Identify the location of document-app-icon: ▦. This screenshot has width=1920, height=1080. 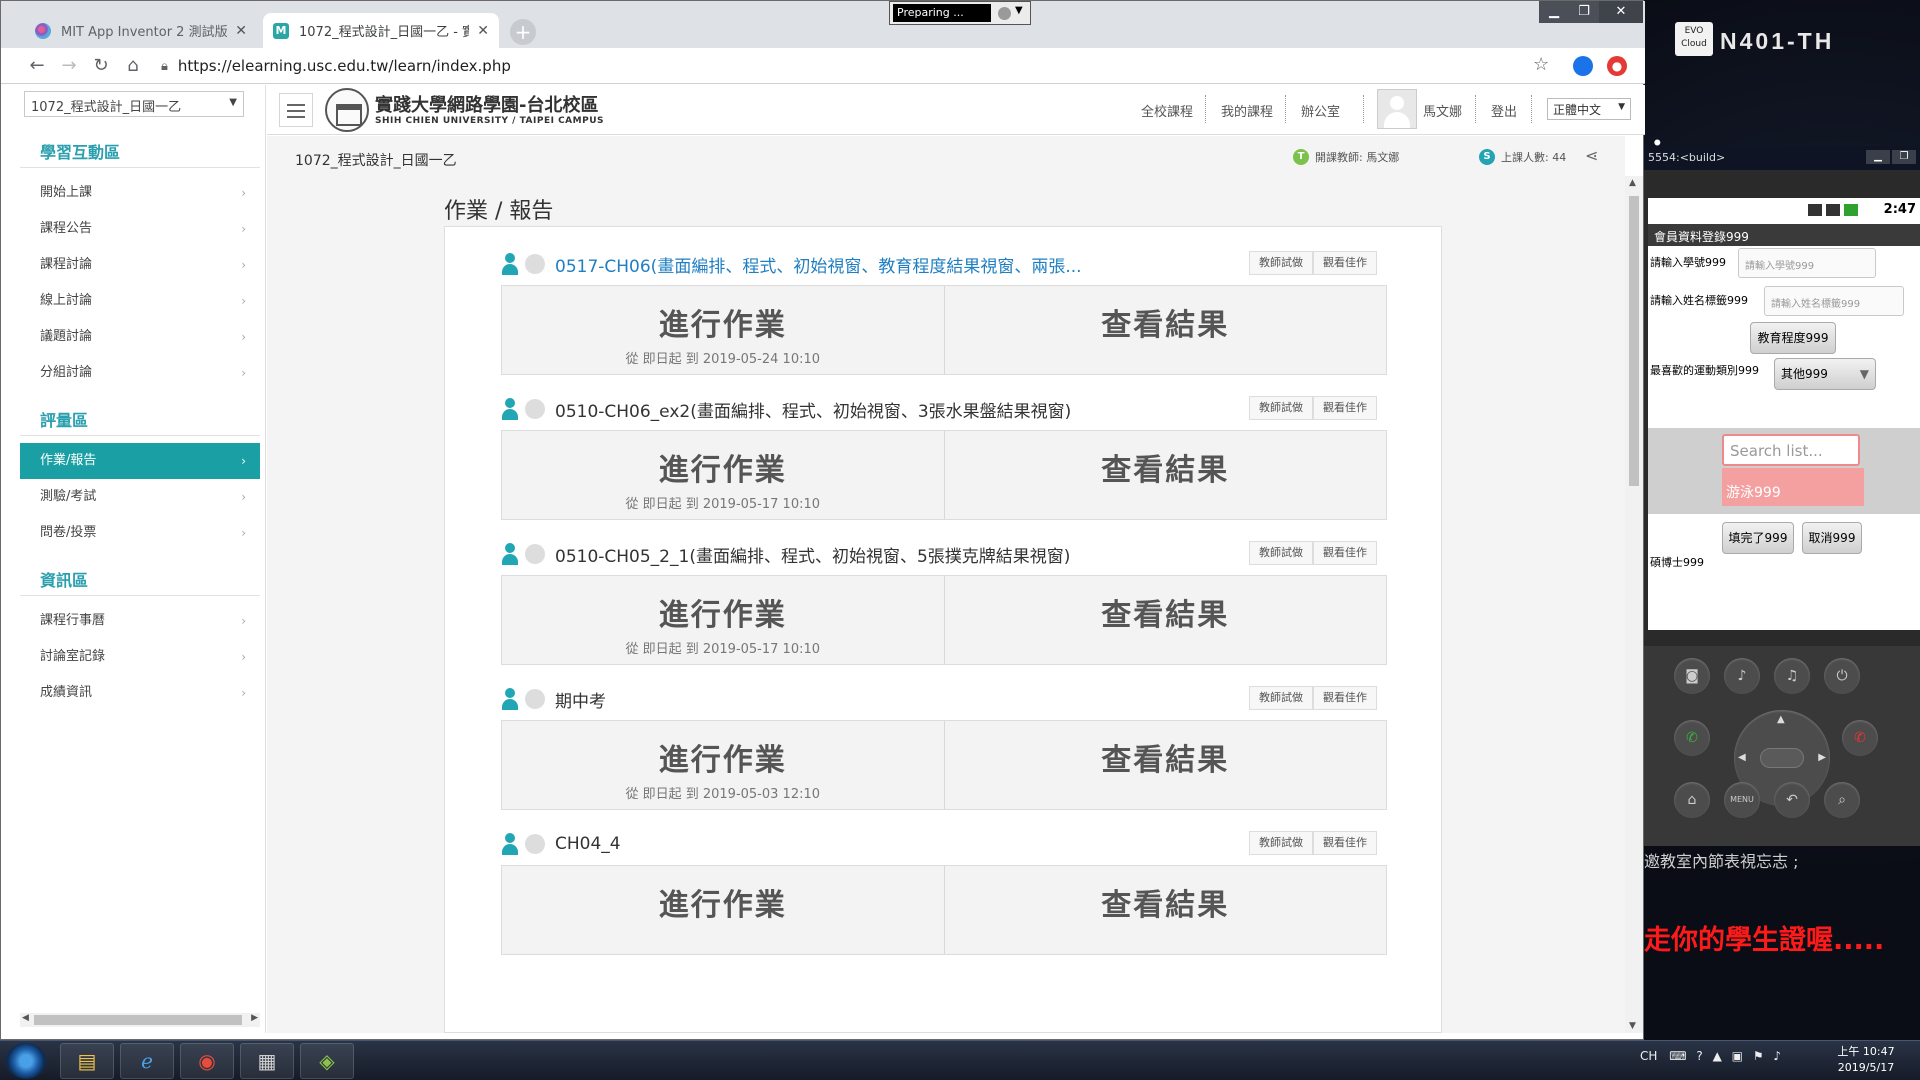
(267, 1061).